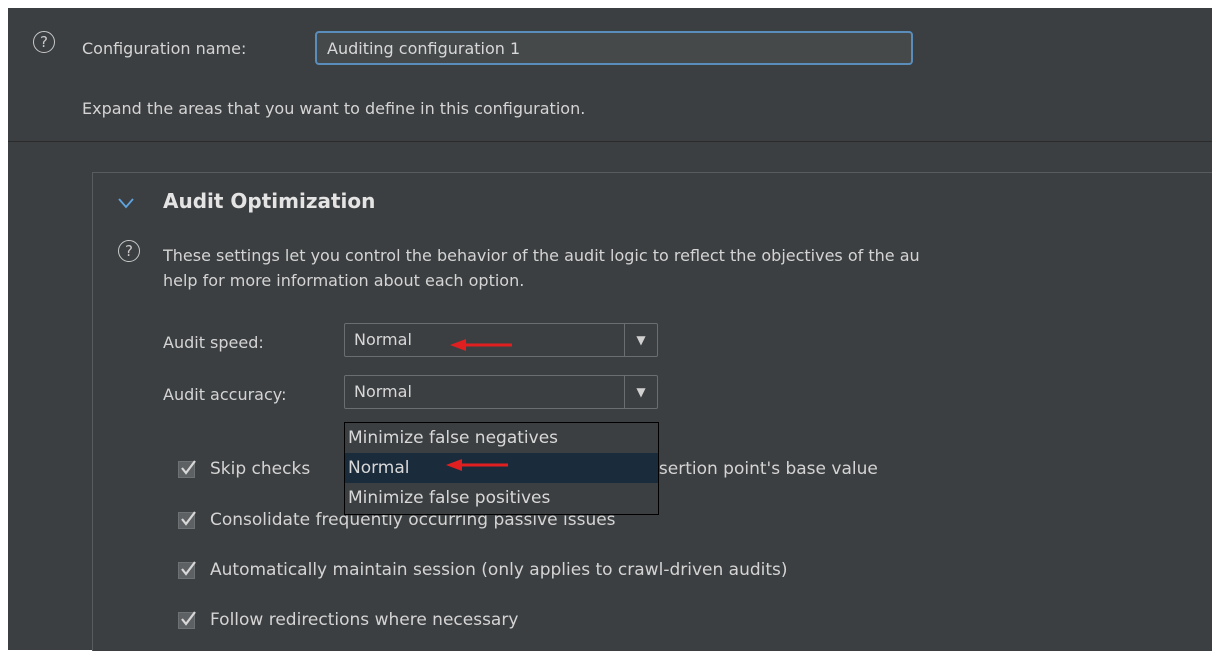 This screenshot has width=1212, height=651. Describe the element at coordinates (263, 469) in the screenshot. I see `checkbox-label: Skip checks` at that location.